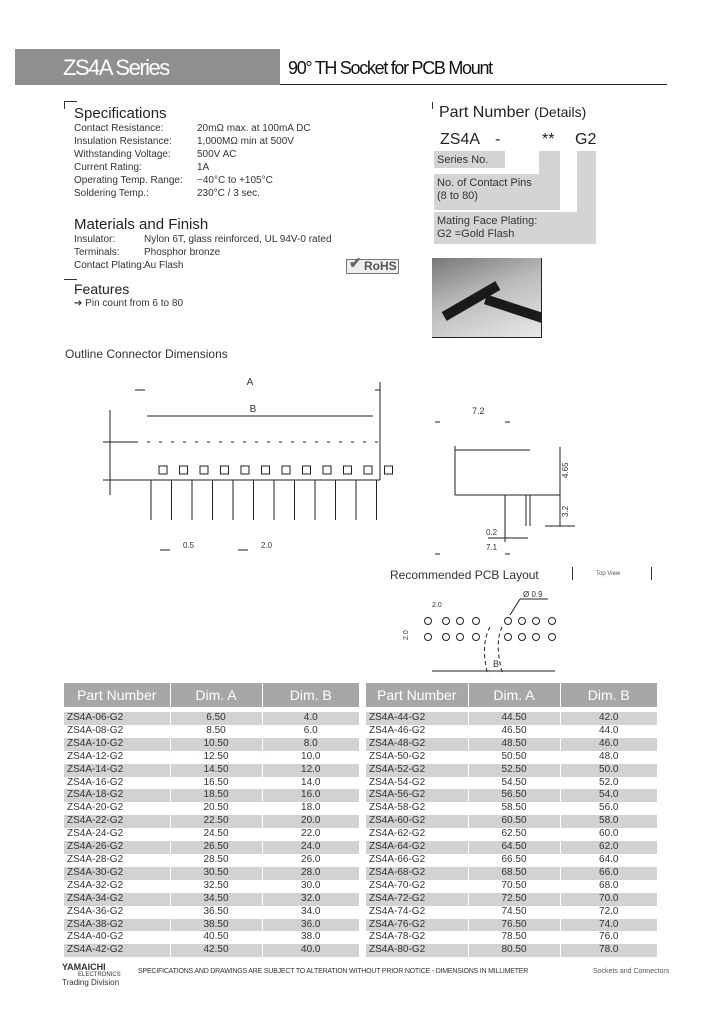 The image size is (720, 1012). I want to click on cell-dim-a: 6.50, so click(216, 718).